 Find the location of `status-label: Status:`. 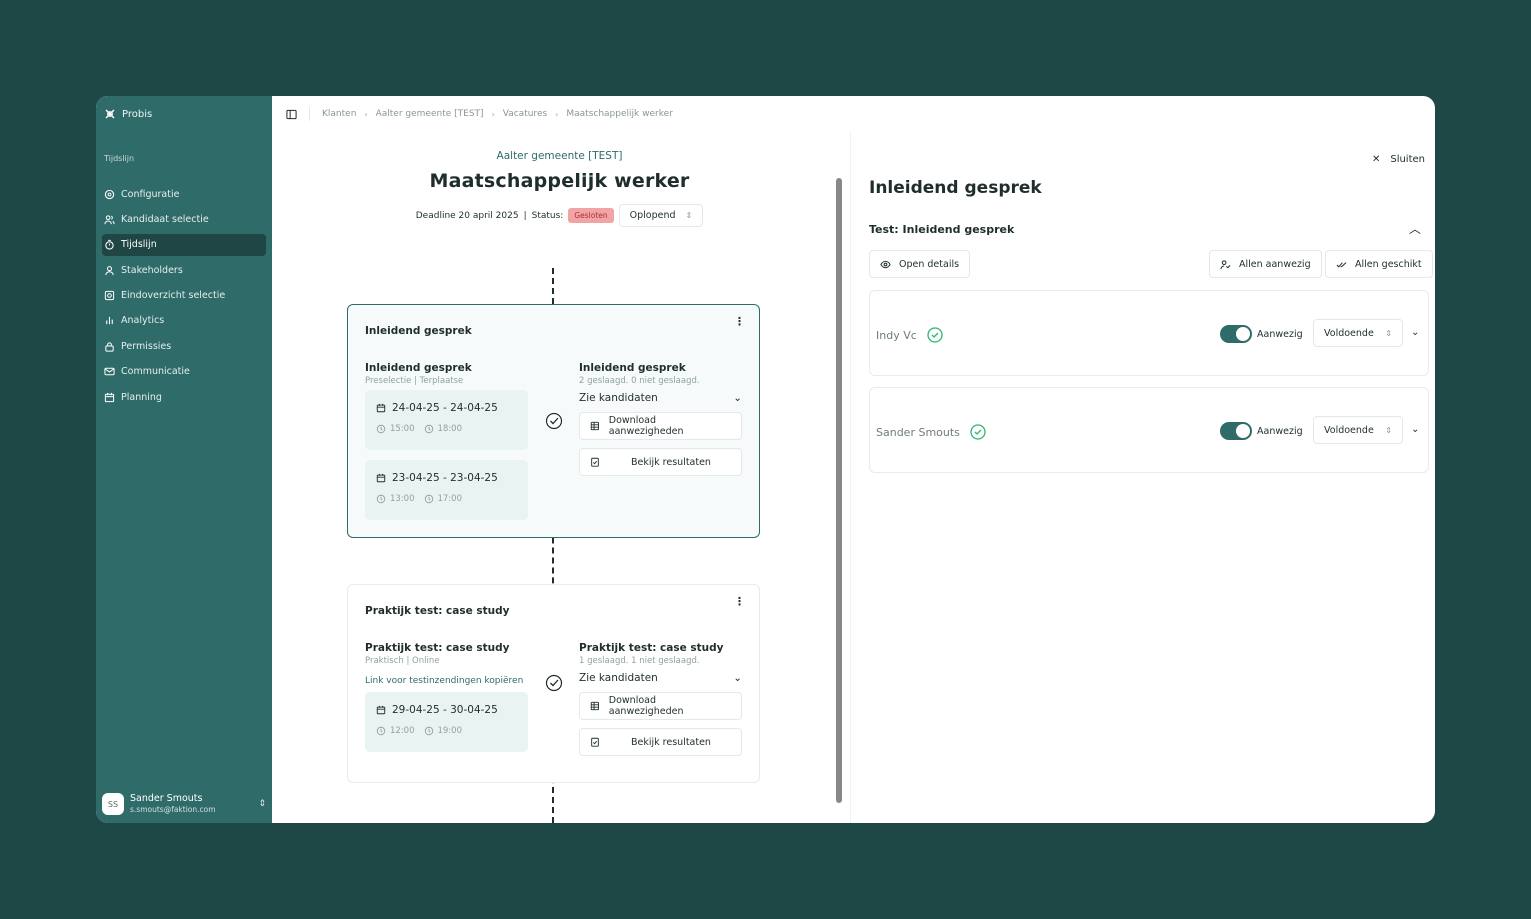

status-label: Status: is located at coordinates (547, 215).